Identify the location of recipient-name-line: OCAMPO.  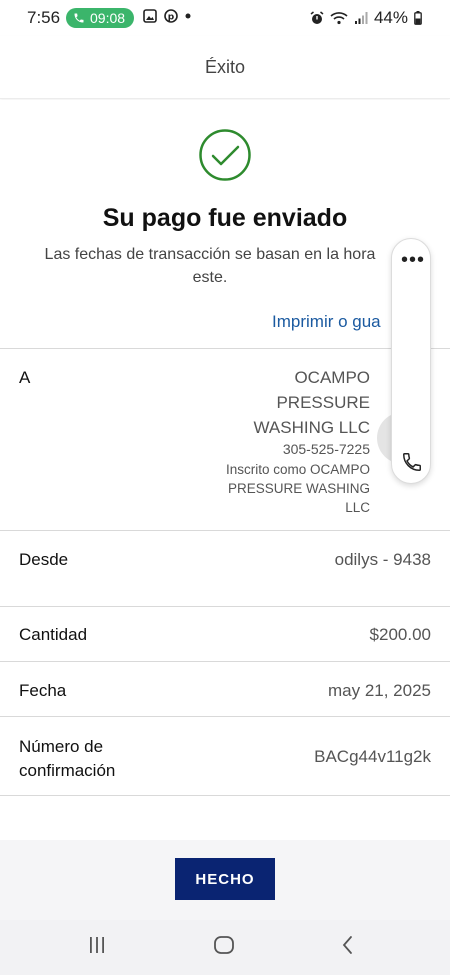
(332, 377).